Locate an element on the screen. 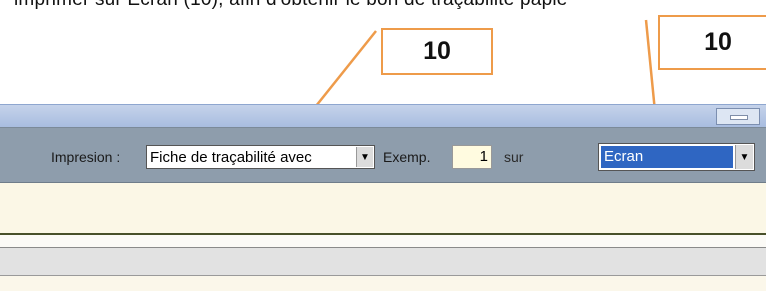 This screenshot has width=766, height=291. copies-input: 1 is located at coordinates (472, 157).